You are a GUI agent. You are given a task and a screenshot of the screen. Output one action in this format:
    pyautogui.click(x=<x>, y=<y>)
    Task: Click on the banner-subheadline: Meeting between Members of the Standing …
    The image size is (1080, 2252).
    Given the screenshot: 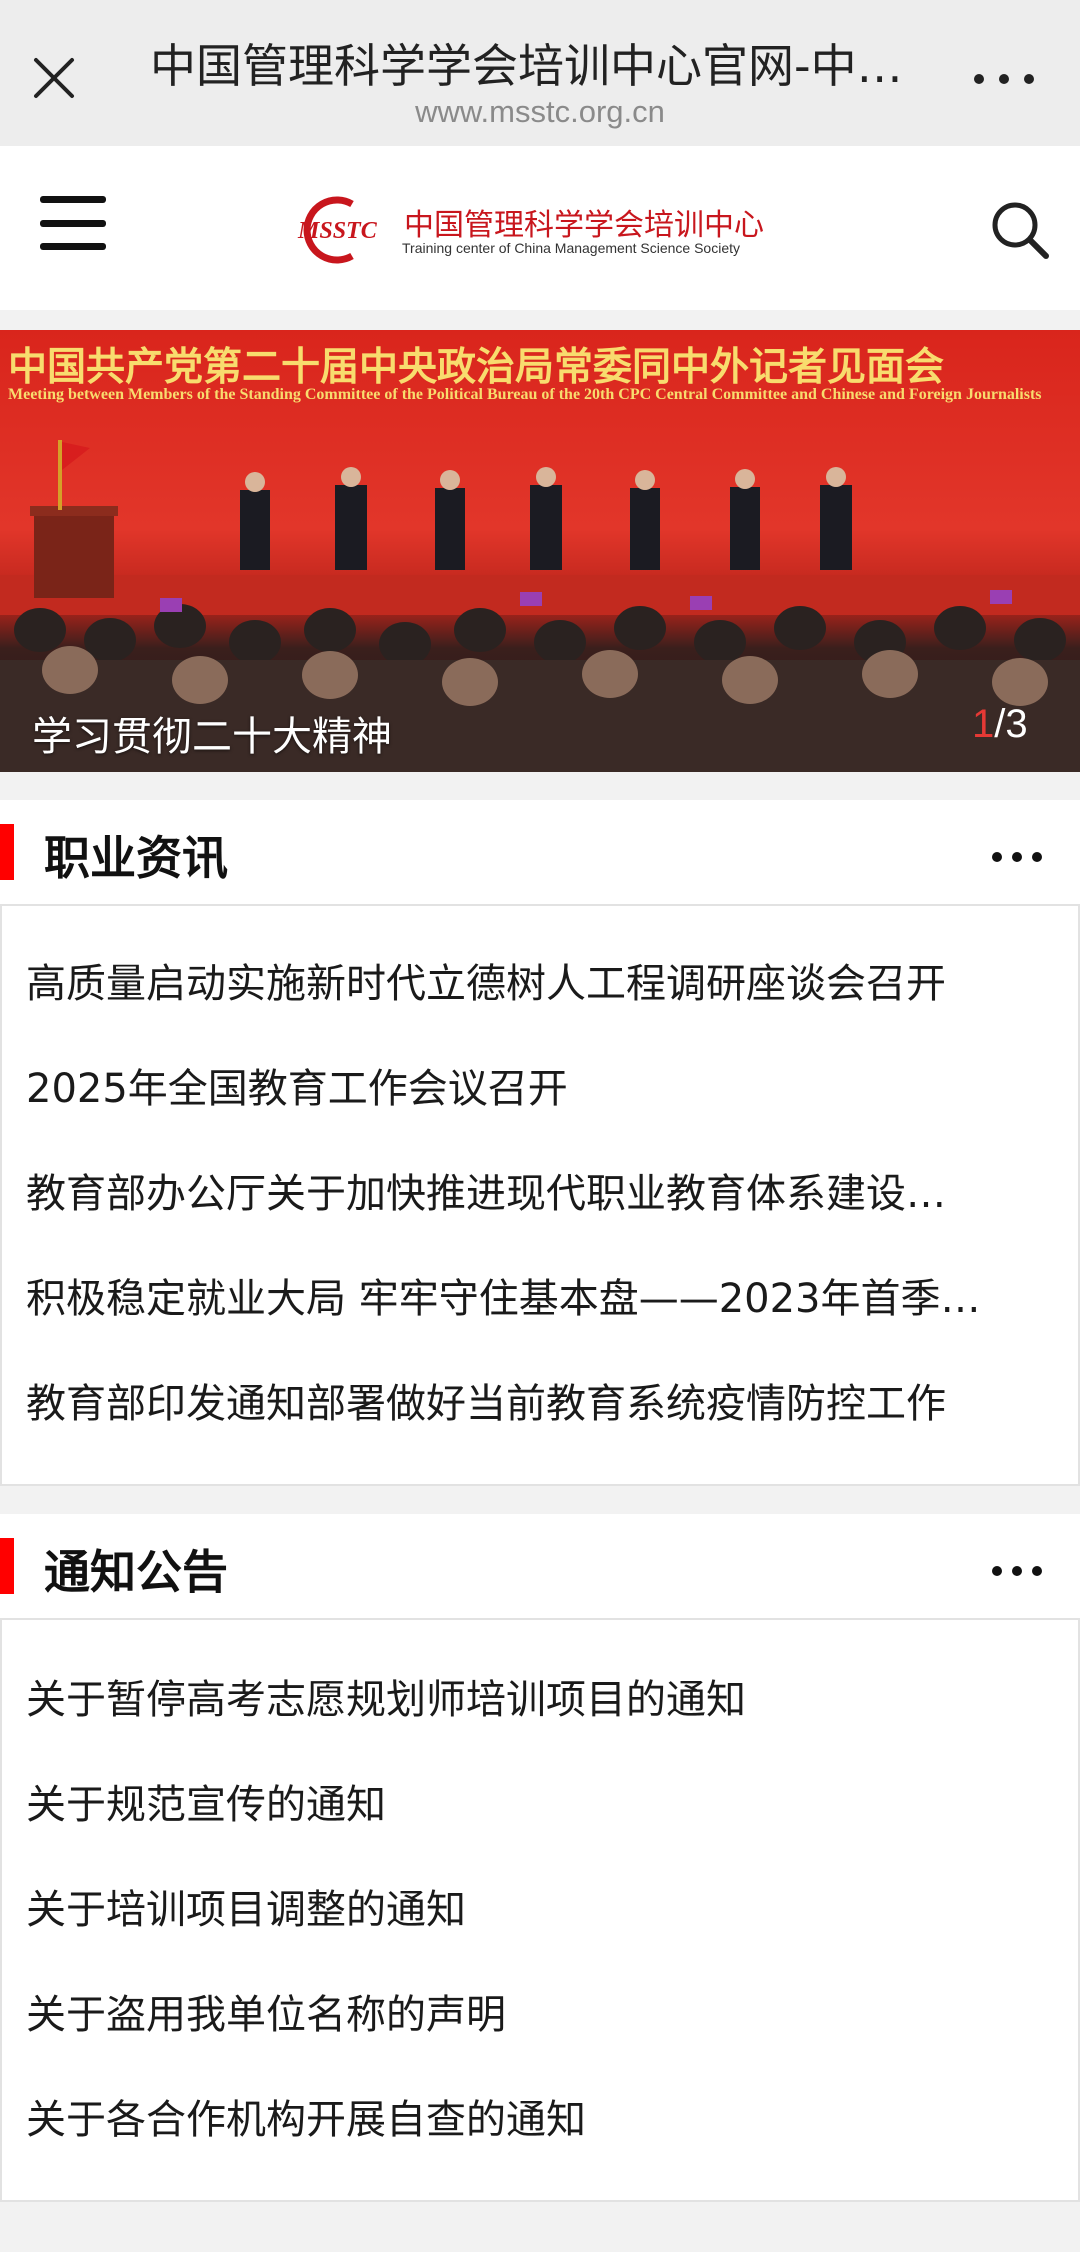 What is the action you would take?
    pyautogui.click(x=525, y=394)
    